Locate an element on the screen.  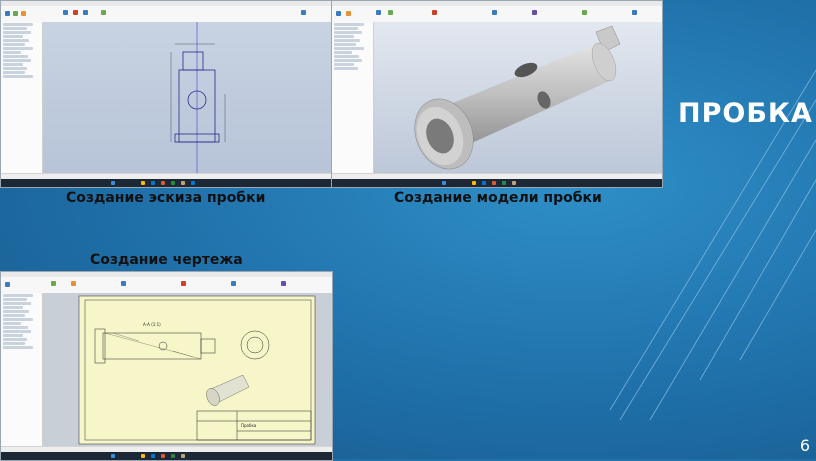
title-block-name: Пробка is located at coordinates (249, 425).